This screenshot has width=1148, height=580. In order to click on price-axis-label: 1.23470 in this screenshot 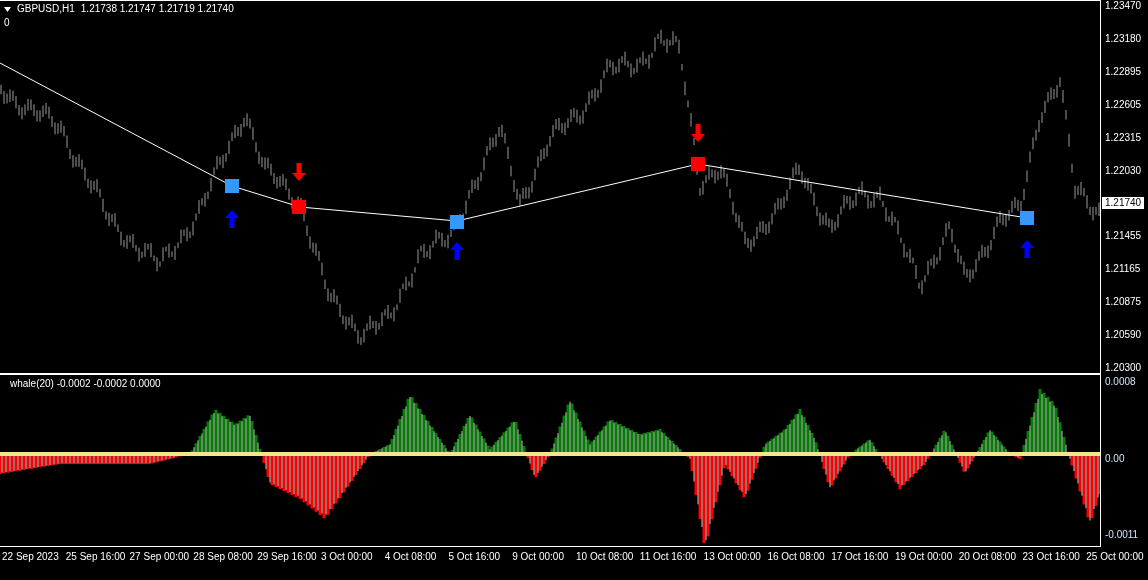, I will do `click(1123, 6)`.